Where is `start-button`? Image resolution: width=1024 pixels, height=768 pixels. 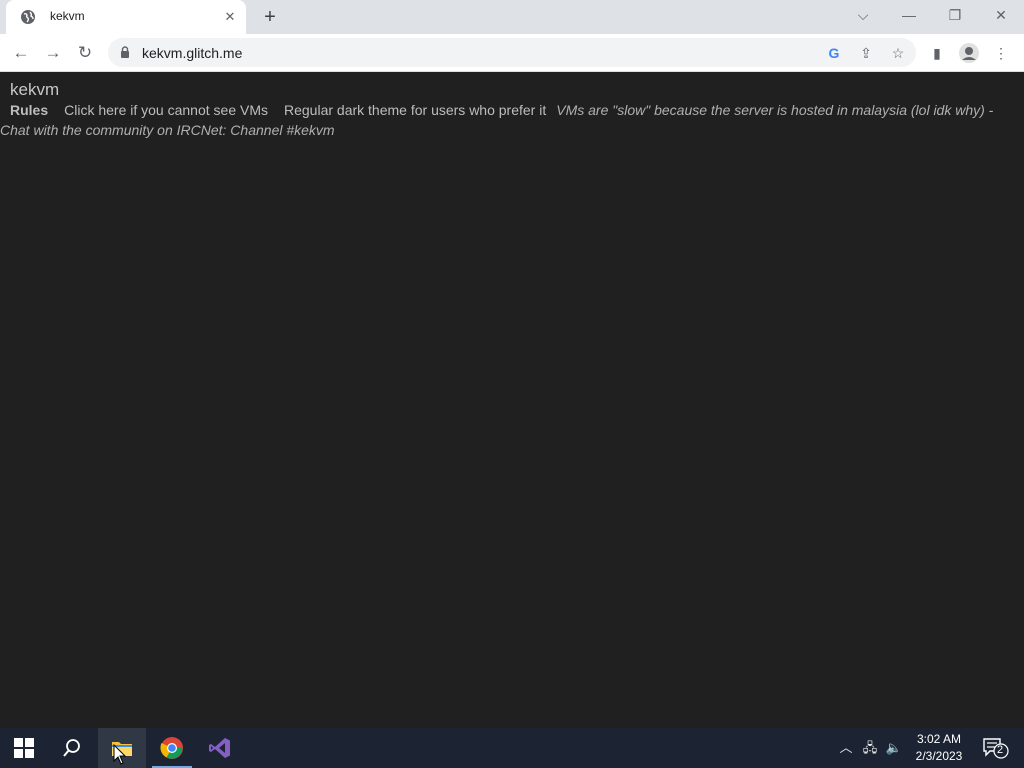 start-button is located at coordinates (24, 748).